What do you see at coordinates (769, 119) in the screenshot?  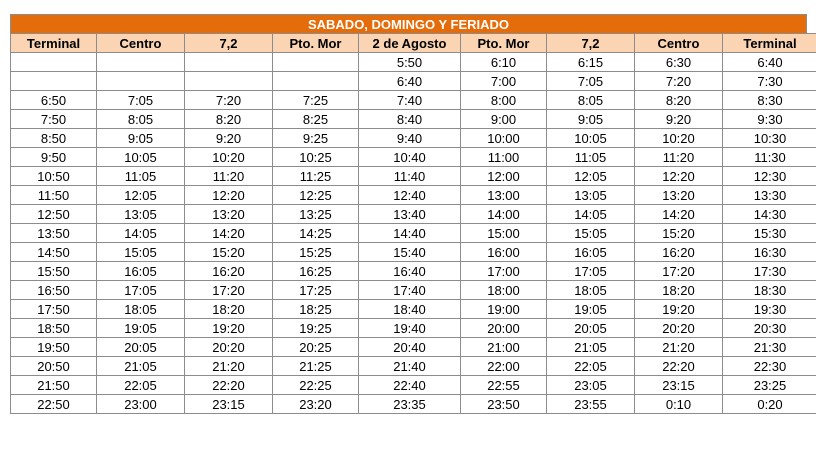 I see `time-cell: 9:30` at bounding box center [769, 119].